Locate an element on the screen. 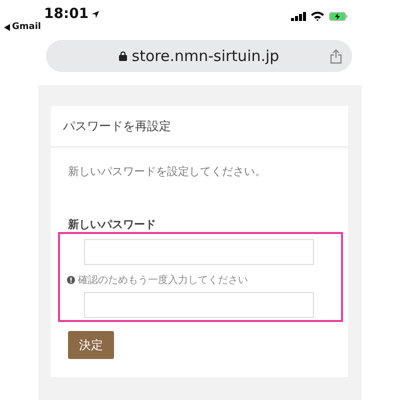 The width and height of the screenshot is (400, 400). status-time: 18:01 is located at coordinates (72, 14).